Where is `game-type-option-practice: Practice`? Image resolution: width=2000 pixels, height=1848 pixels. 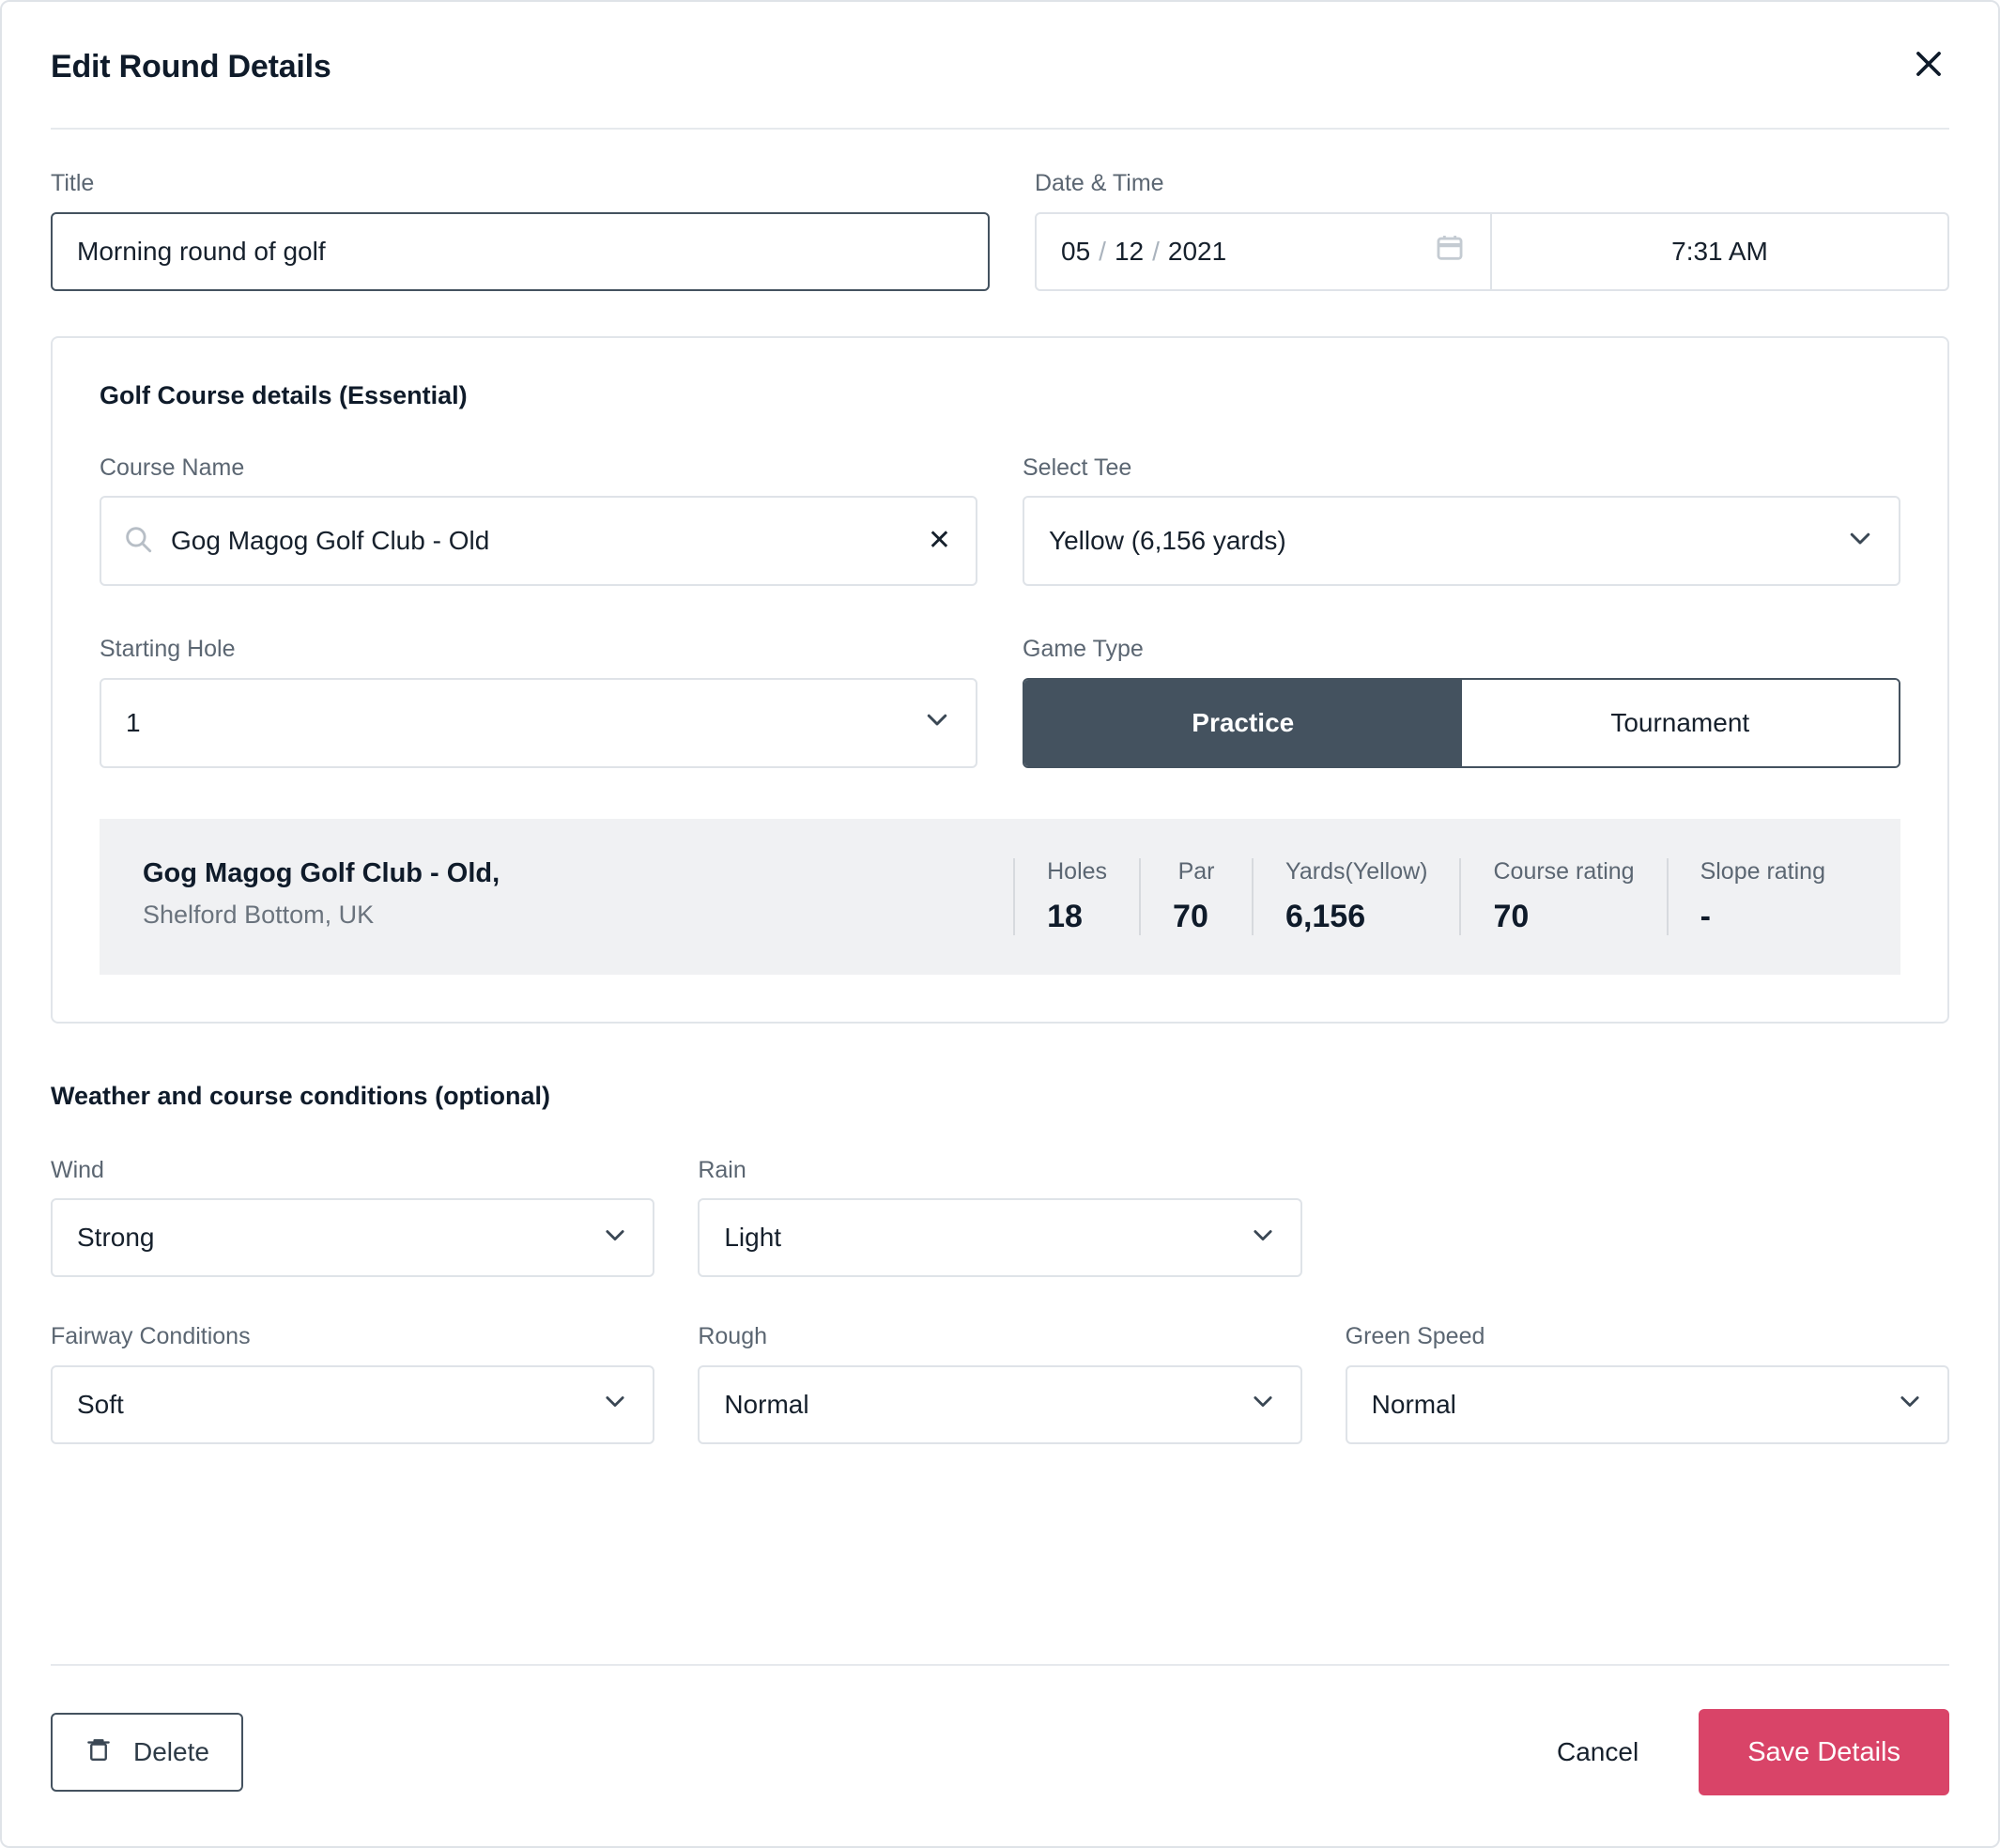 game-type-option-practice: Practice is located at coordinates (1243, 722).